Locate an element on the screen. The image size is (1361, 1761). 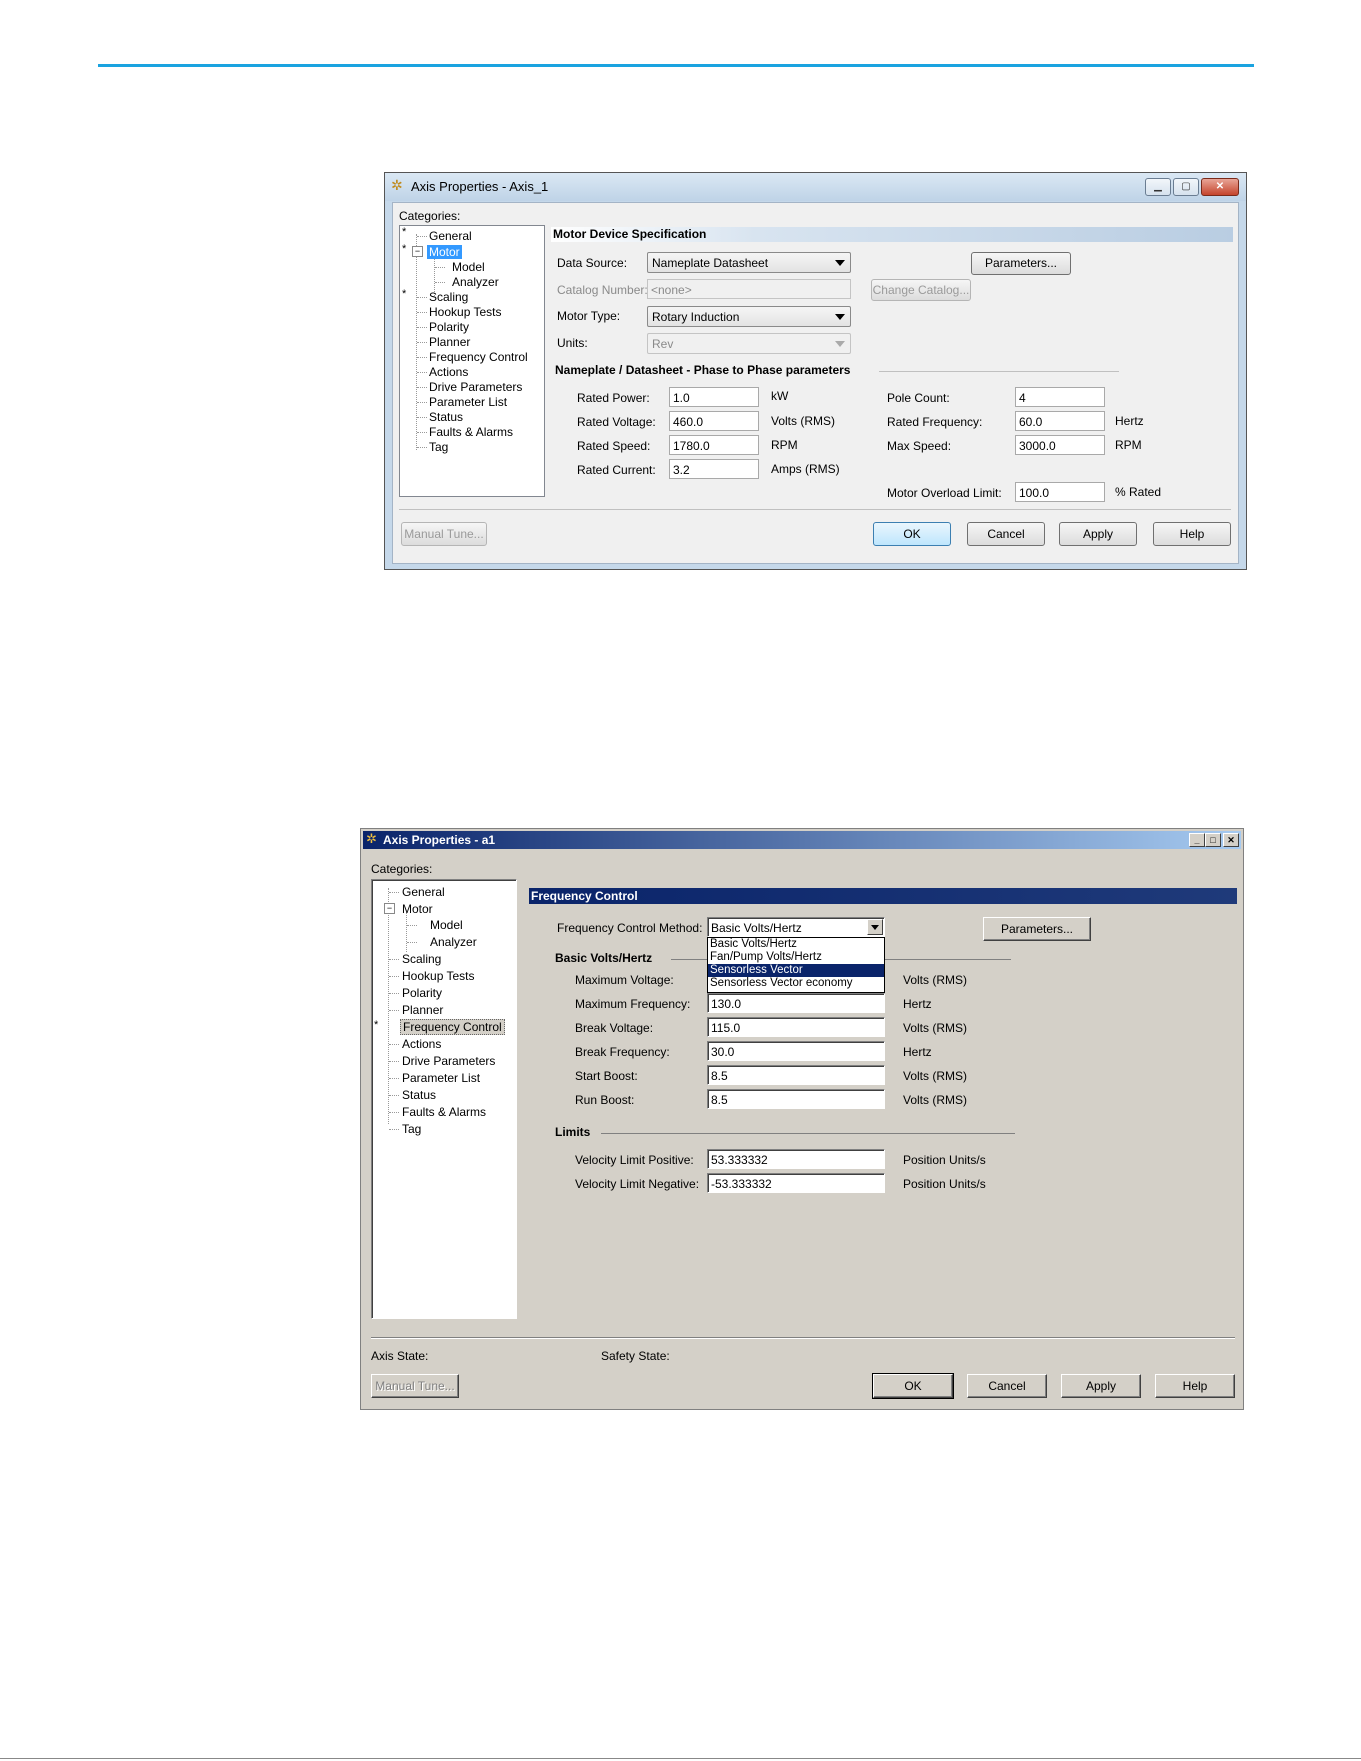
maximize-button: ▢ is located at coordinates (1186, 187).